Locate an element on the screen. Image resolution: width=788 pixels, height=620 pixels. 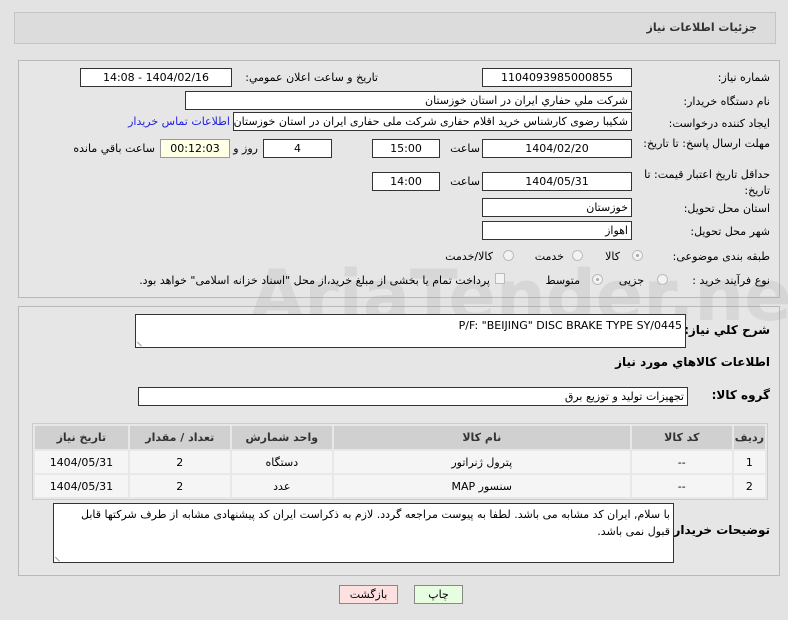
category-goods-label: کالا is located at coordinates (612, 256).